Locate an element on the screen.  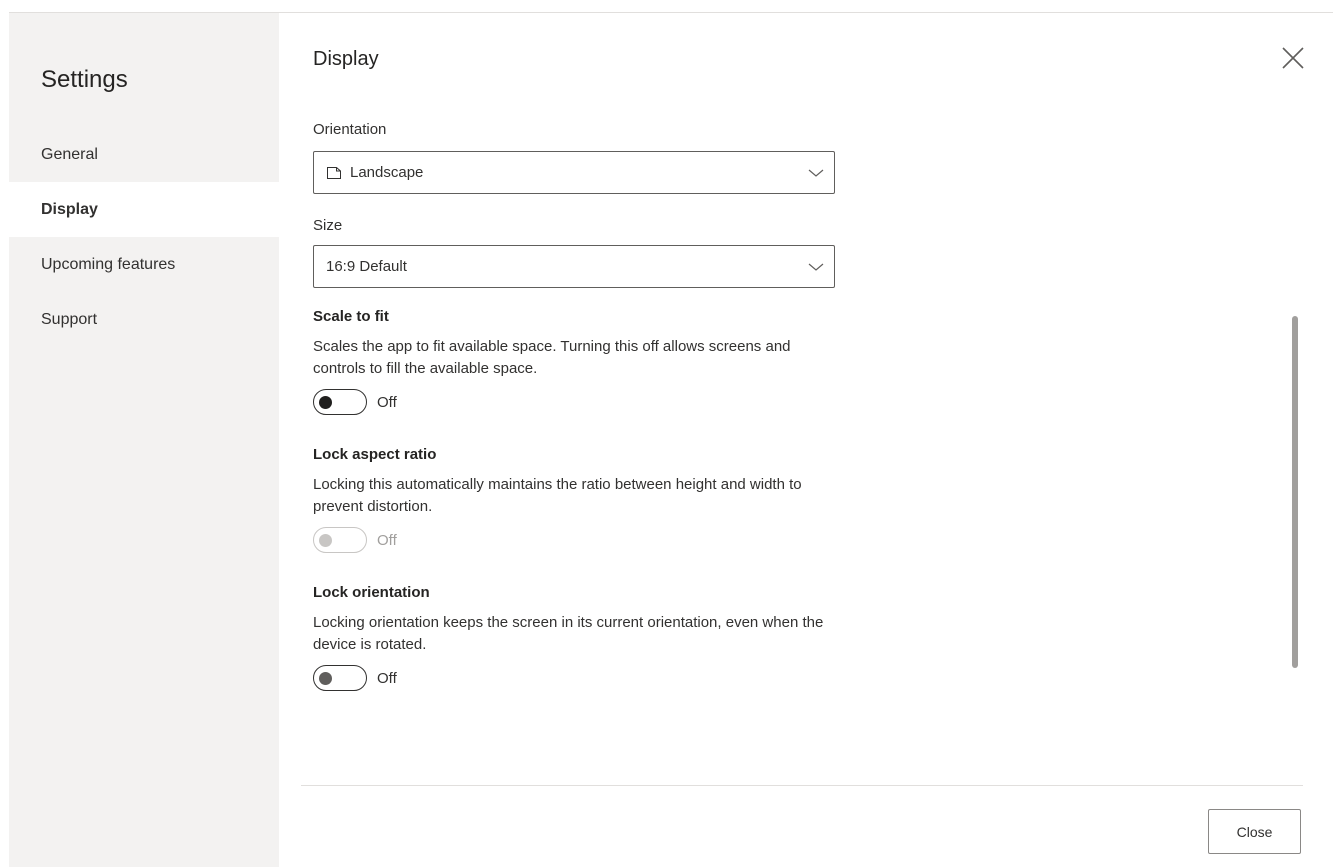
lock-aspect-ratio-toggle is located at coordinates (340, 540).